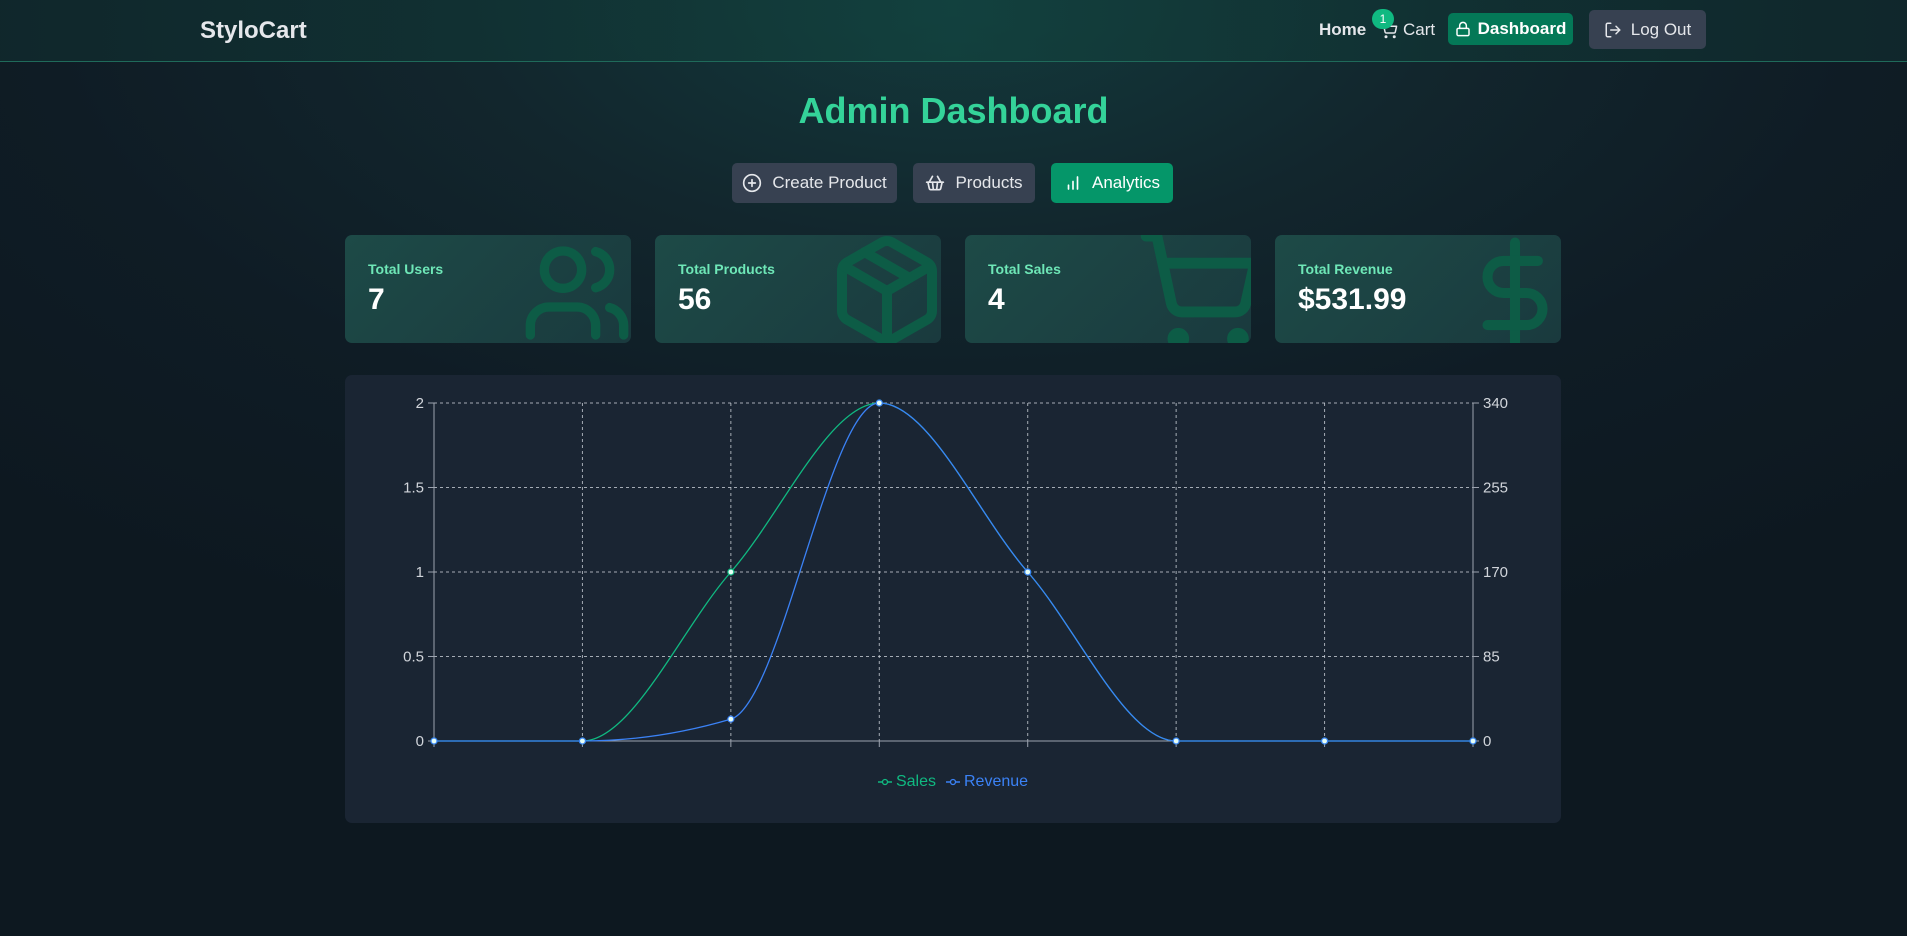 Image resolution: width=1907 pixels, height=936 pixels. What do you see at coordinates (1342, 30) in the screenshot?
I see `nav-home-link: Home` at bounding box center [1342, 30].